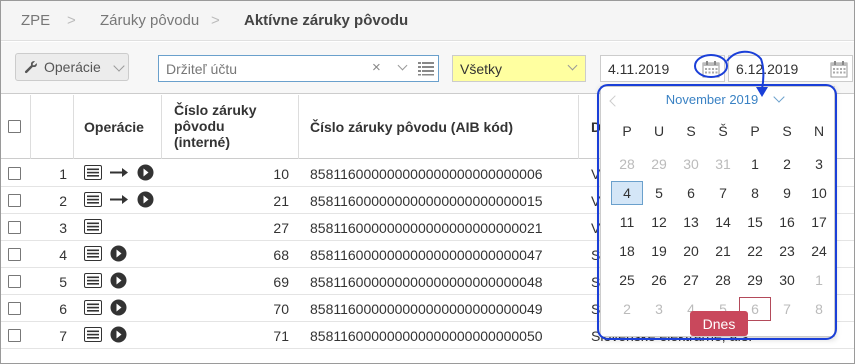 The image size is (855, 364). What do you see at coordinates (659, 280) in the screenshot?
I see `calendar-day: 26` at bounding box center [659, 280].